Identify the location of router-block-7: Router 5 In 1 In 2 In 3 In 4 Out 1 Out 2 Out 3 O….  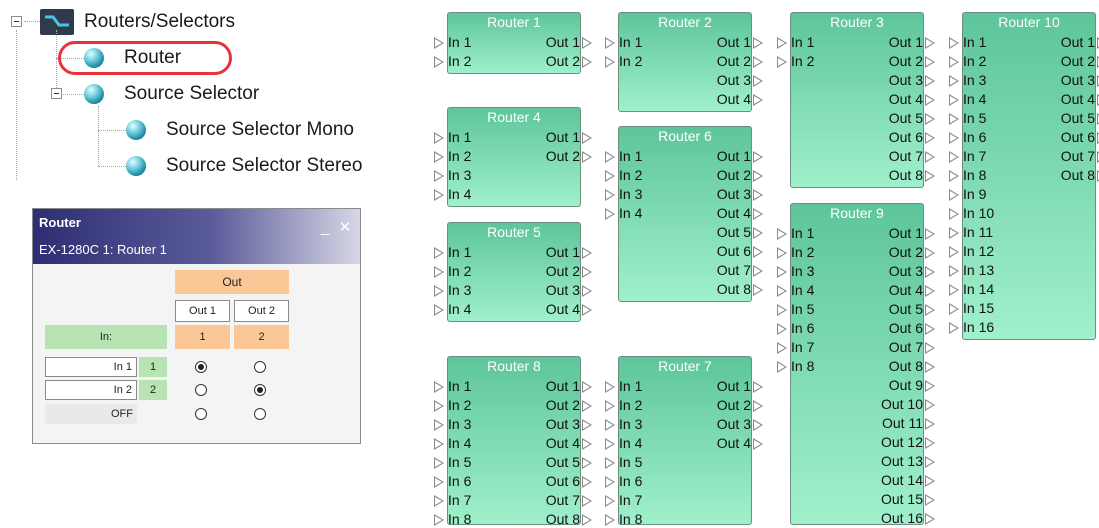
(513, 272).